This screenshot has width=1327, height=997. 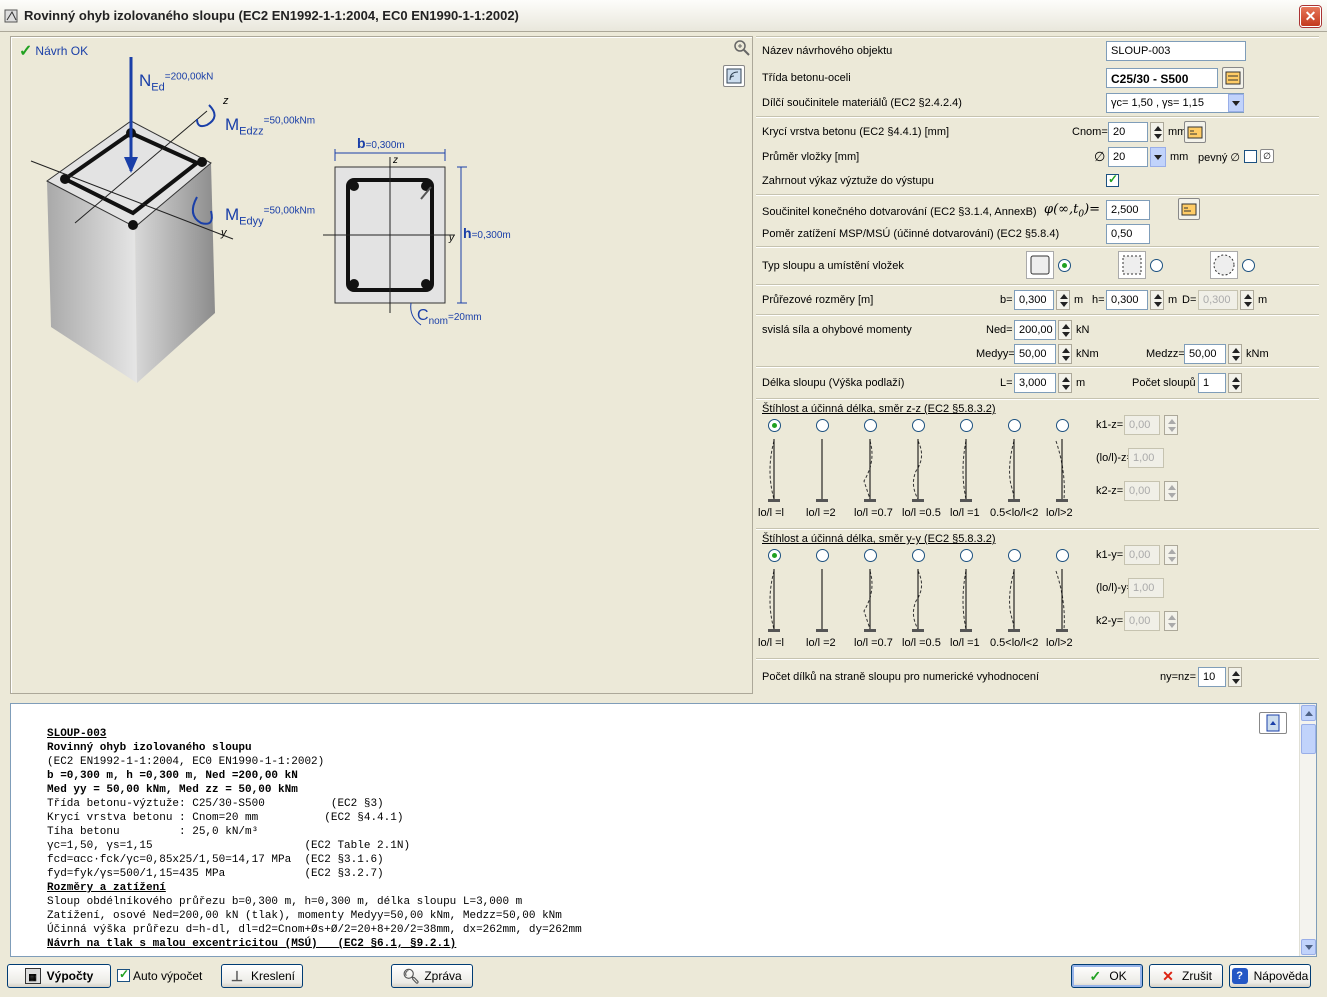 I want to click on scroll-thumb, so click(x=1308, y=739).